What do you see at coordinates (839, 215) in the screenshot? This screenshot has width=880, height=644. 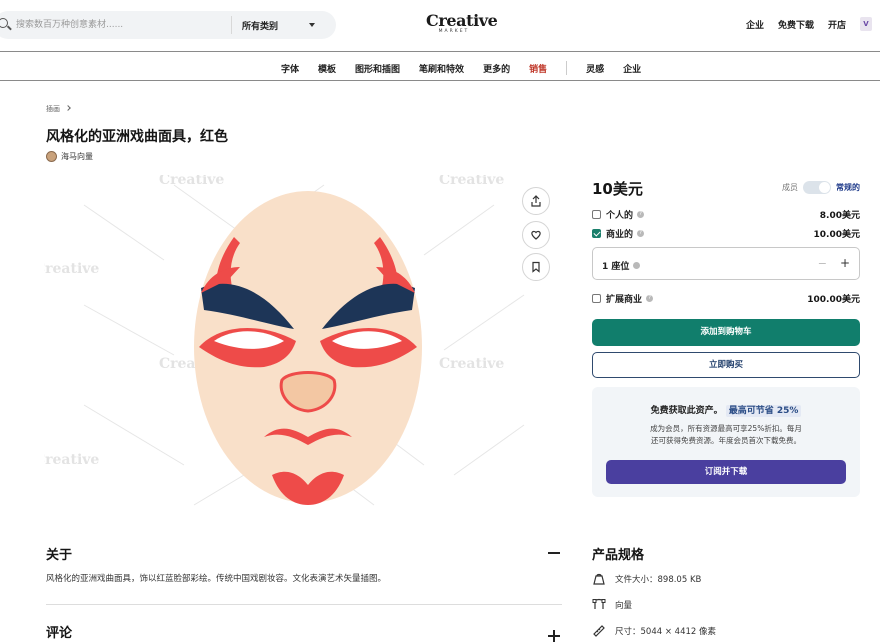 I see `option-personal-price: 8.00美元` at bounding box center [839, 215].